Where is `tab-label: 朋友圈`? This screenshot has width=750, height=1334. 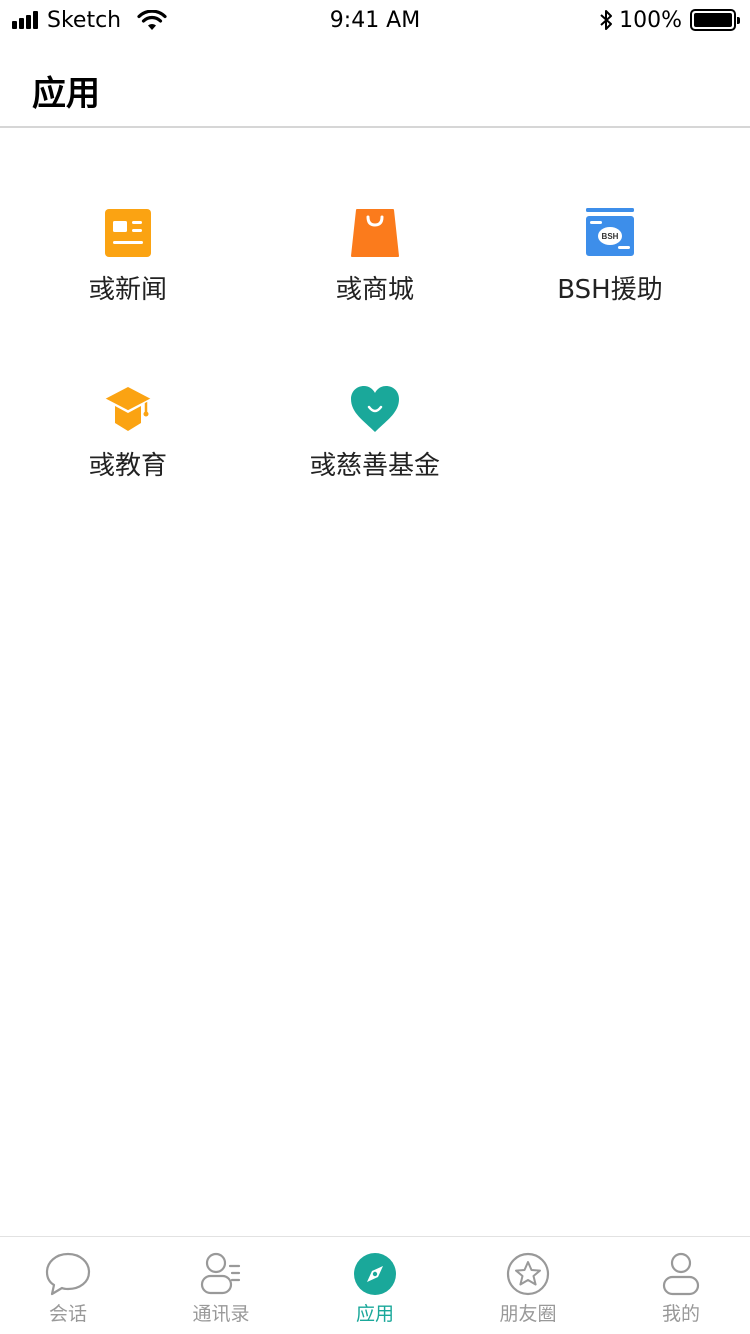 tab-label: 朋友圈 is located at coordinates (528, 1314).